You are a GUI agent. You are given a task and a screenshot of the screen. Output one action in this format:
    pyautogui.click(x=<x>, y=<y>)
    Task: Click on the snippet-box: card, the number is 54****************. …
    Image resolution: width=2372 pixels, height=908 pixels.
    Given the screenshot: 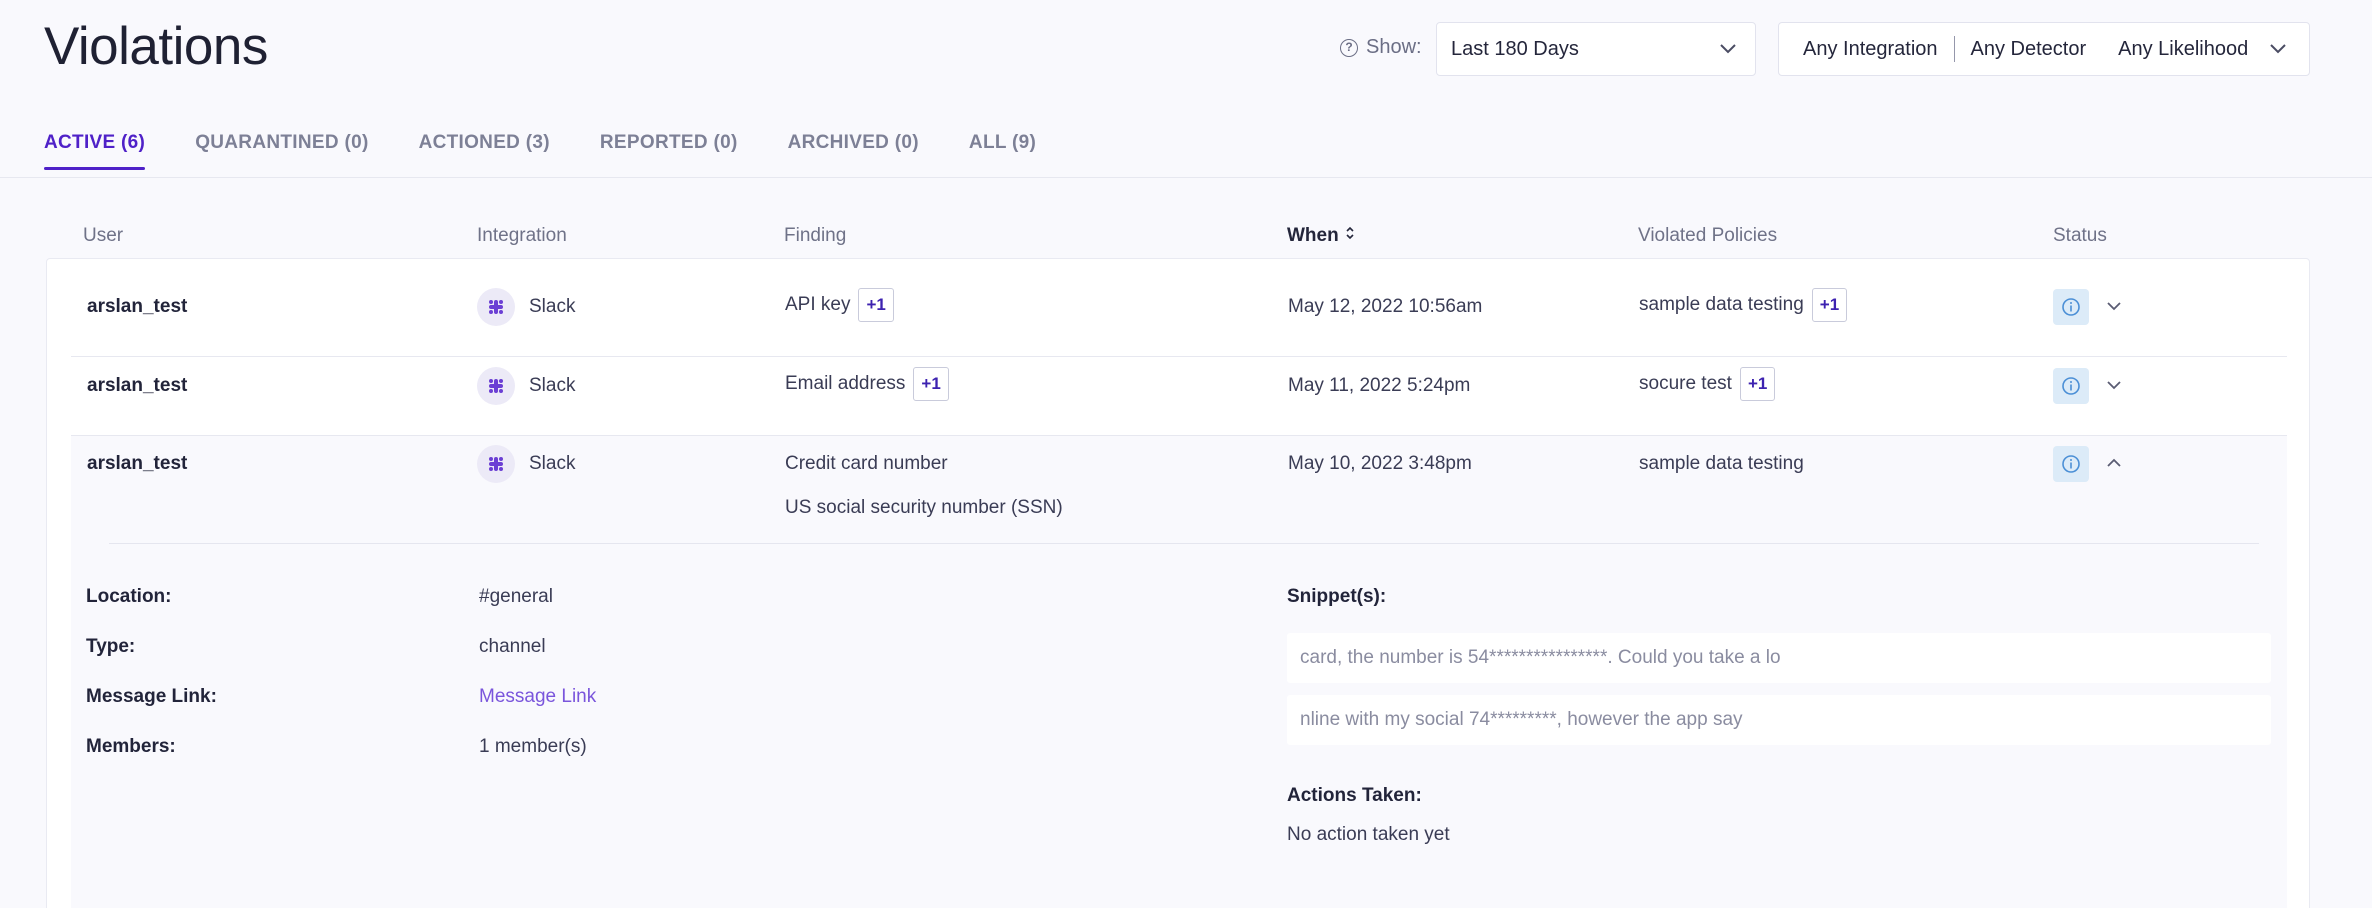 What is the action you would take?
    pyautogui.click(x=1779, y=658)
    